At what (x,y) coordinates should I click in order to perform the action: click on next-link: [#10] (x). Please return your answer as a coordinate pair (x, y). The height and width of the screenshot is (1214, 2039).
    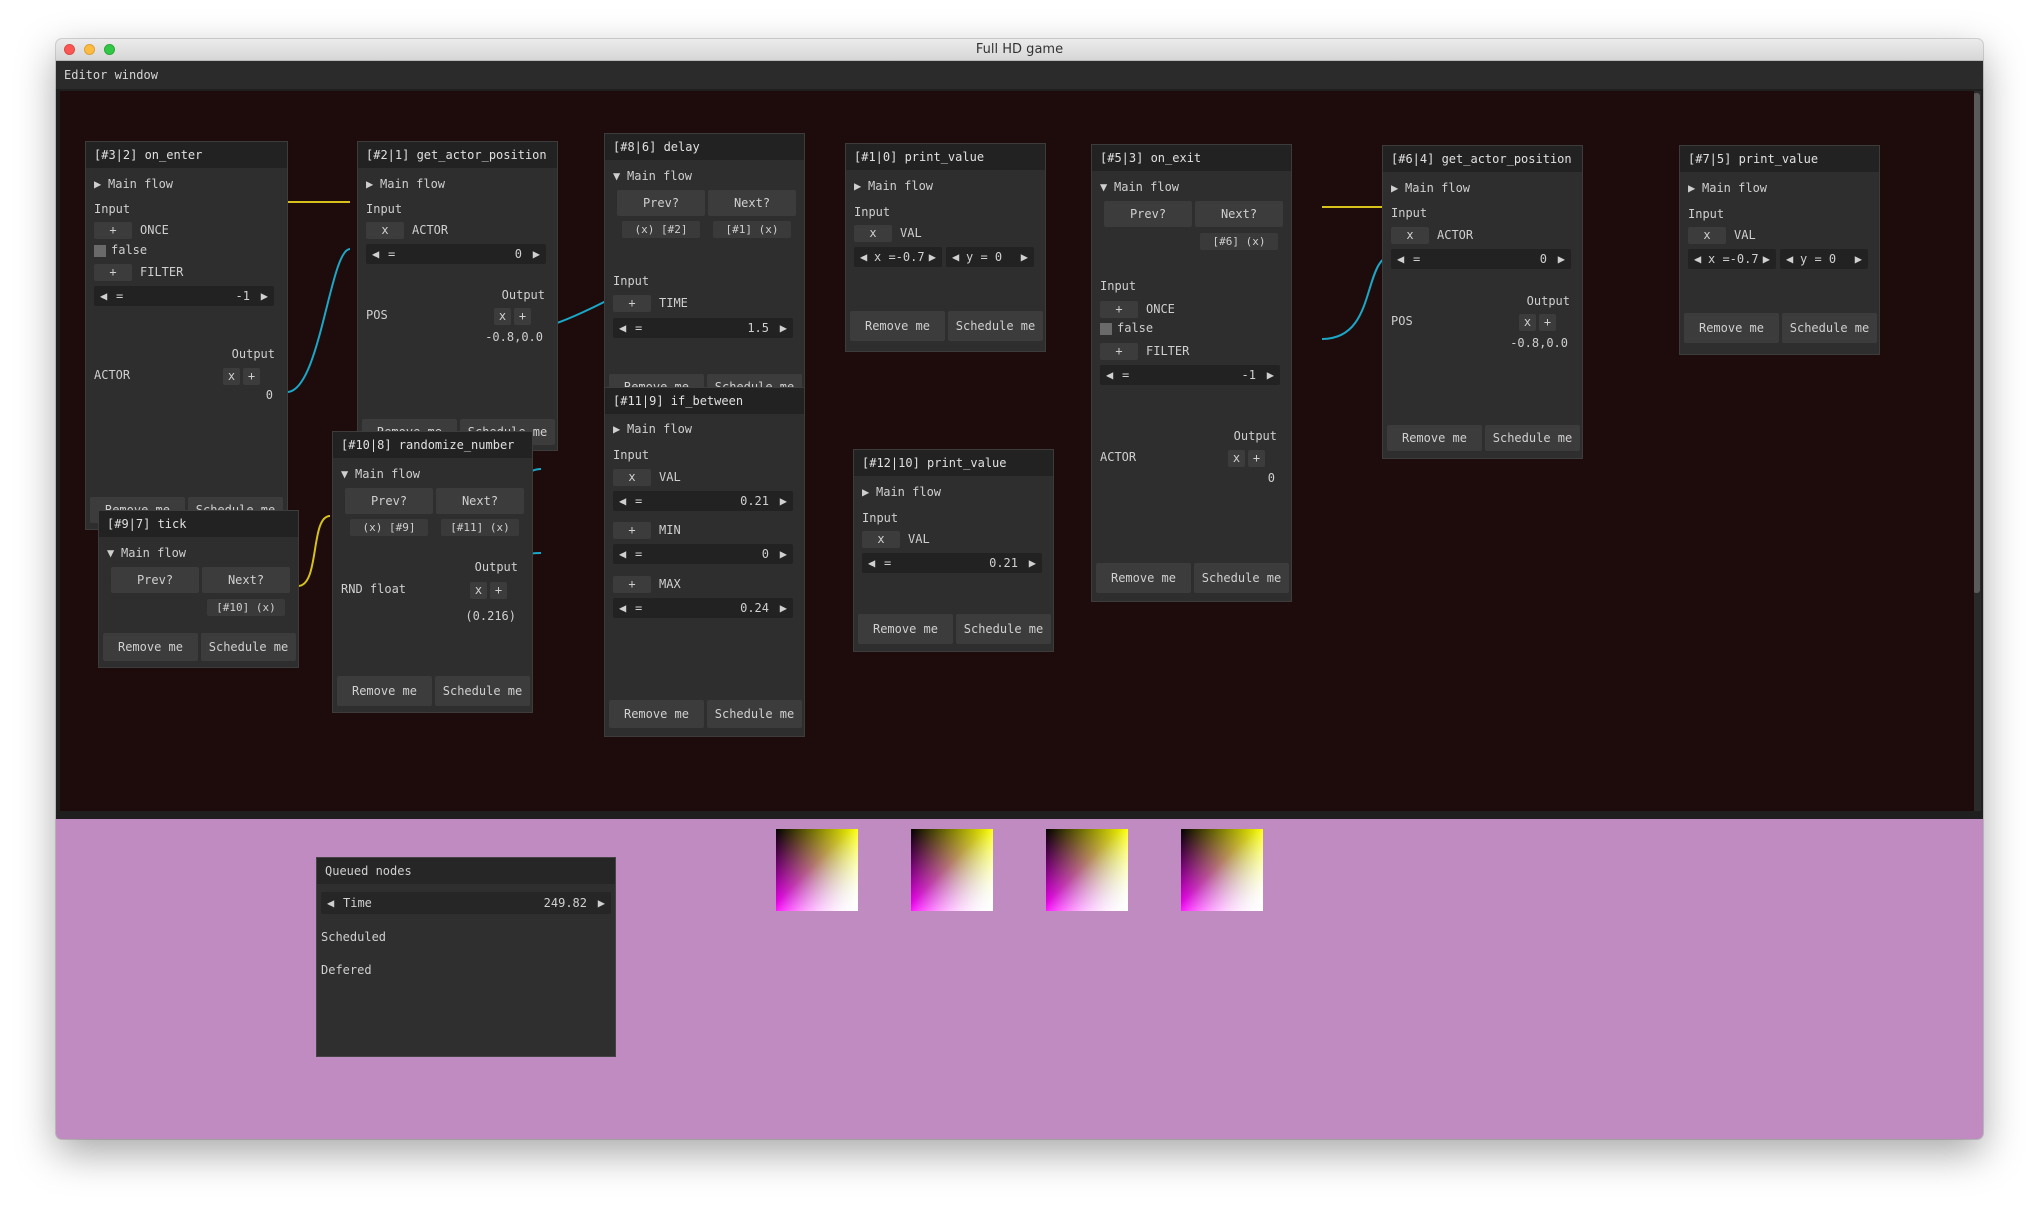
    Looking at the image, I should click on (246, 607).